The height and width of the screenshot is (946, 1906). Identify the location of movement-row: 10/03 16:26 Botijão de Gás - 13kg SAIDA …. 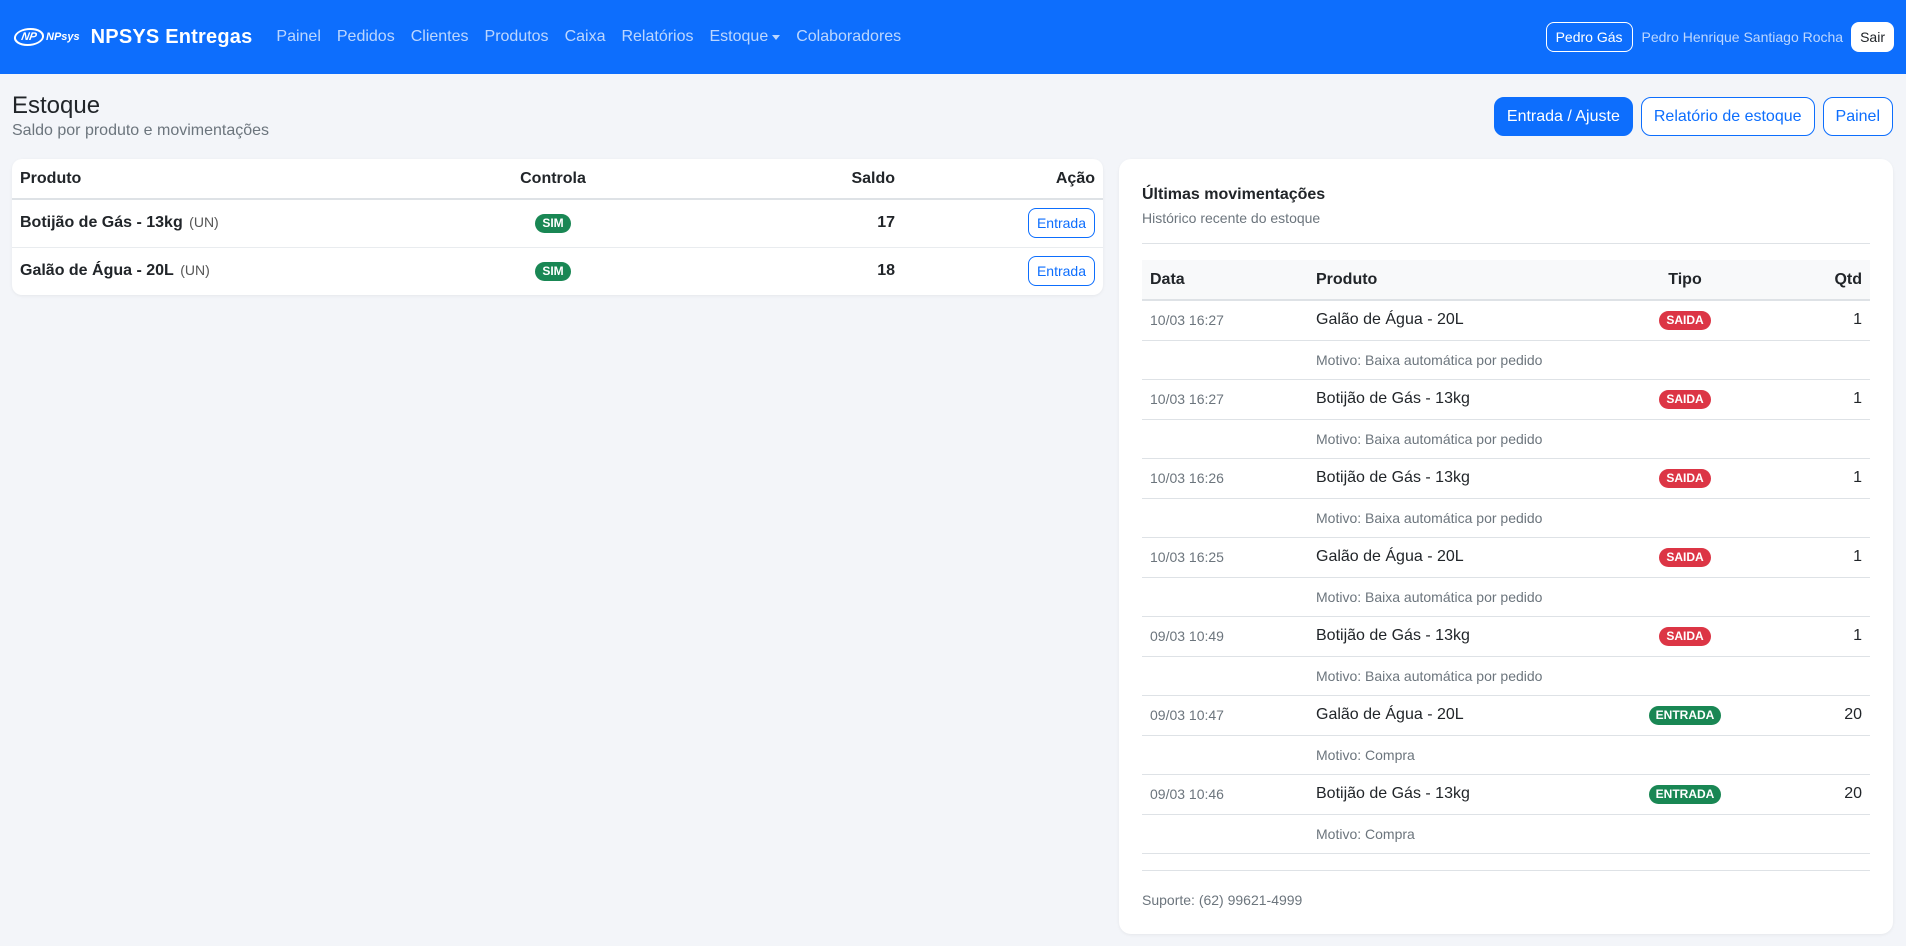
(1506, 478).